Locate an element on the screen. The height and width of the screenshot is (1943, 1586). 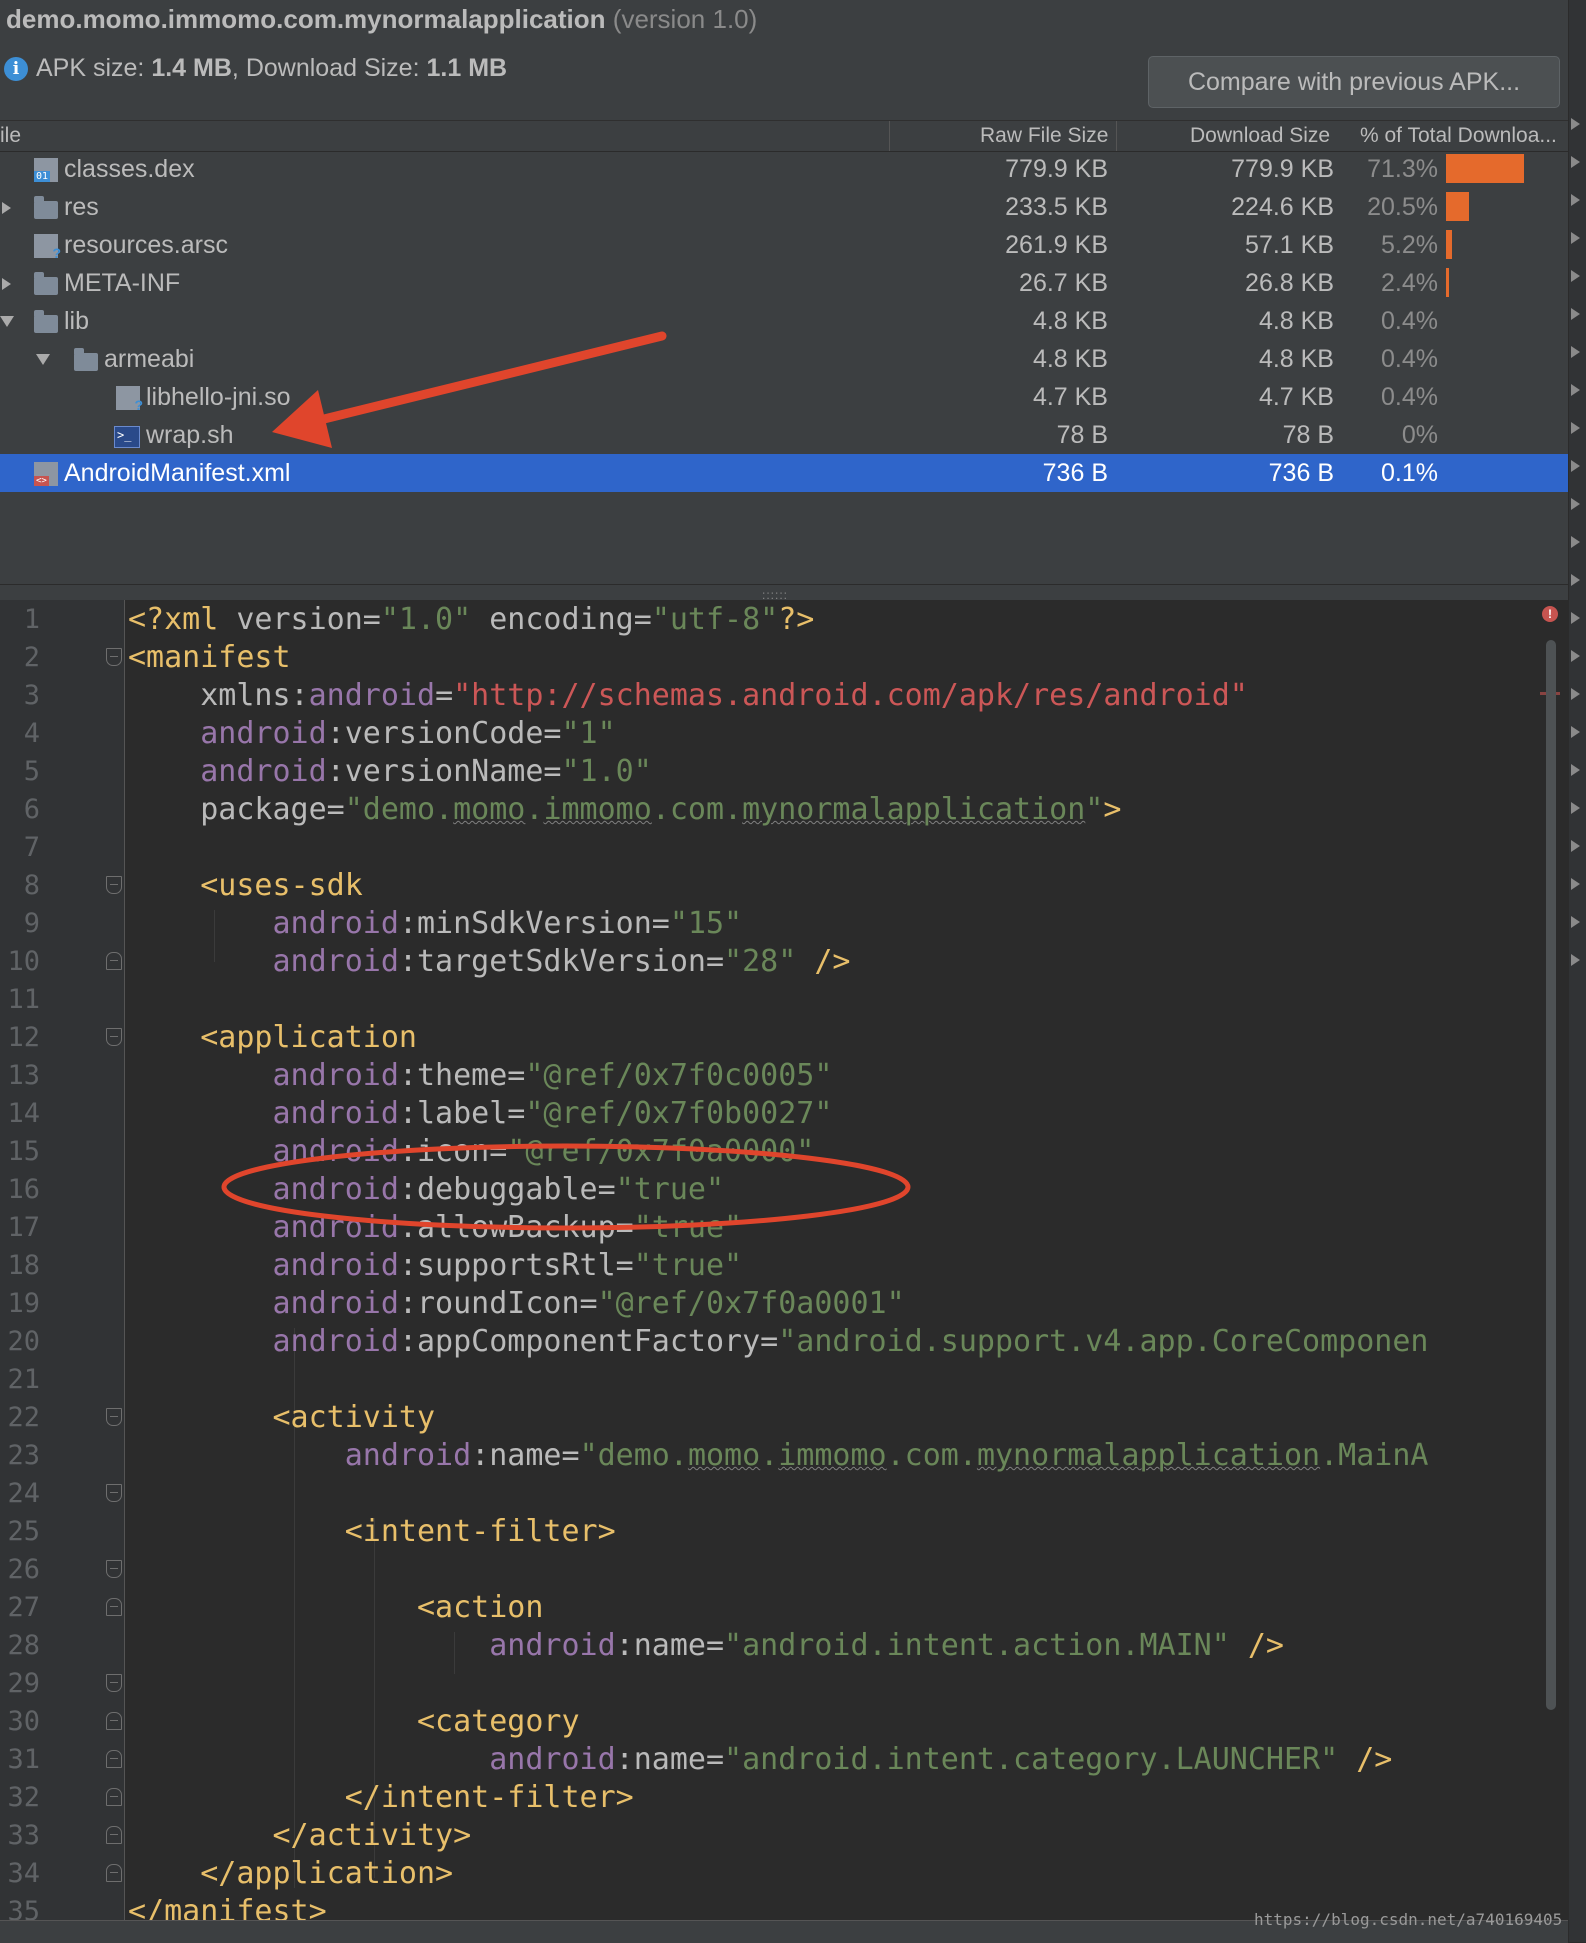
code-line: android:targetSdkVersion="28" /> is located at coordinates (489, 961).